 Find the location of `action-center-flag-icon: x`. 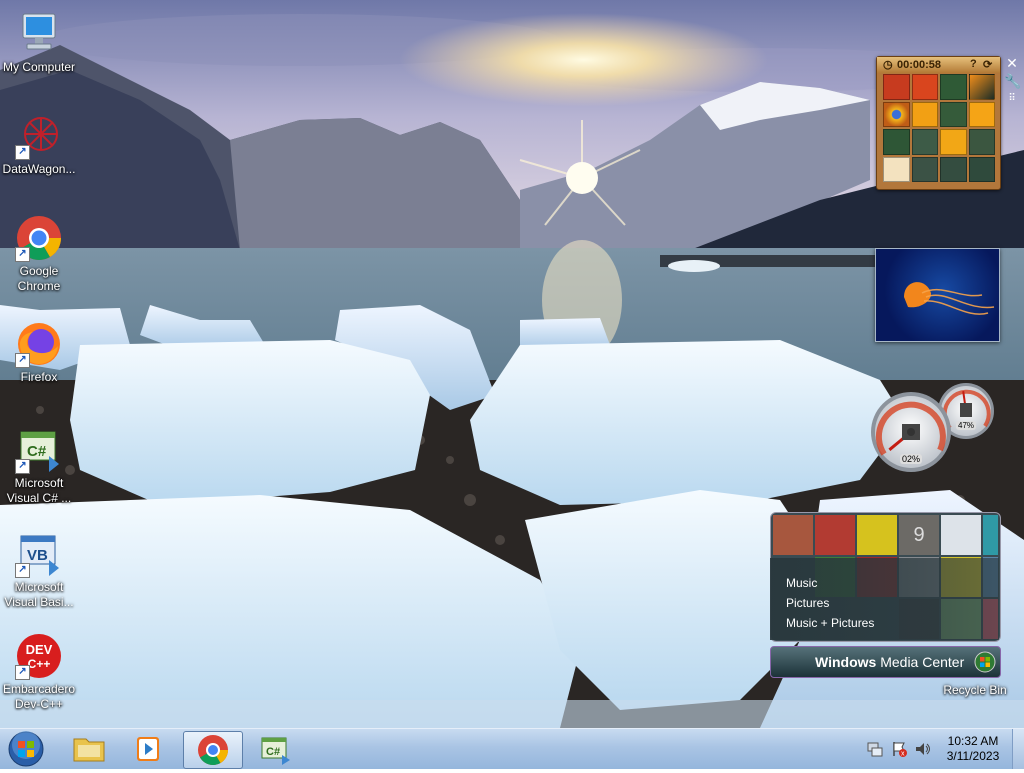

action-center-flag-icon: x is located at coordinates (899, 749).